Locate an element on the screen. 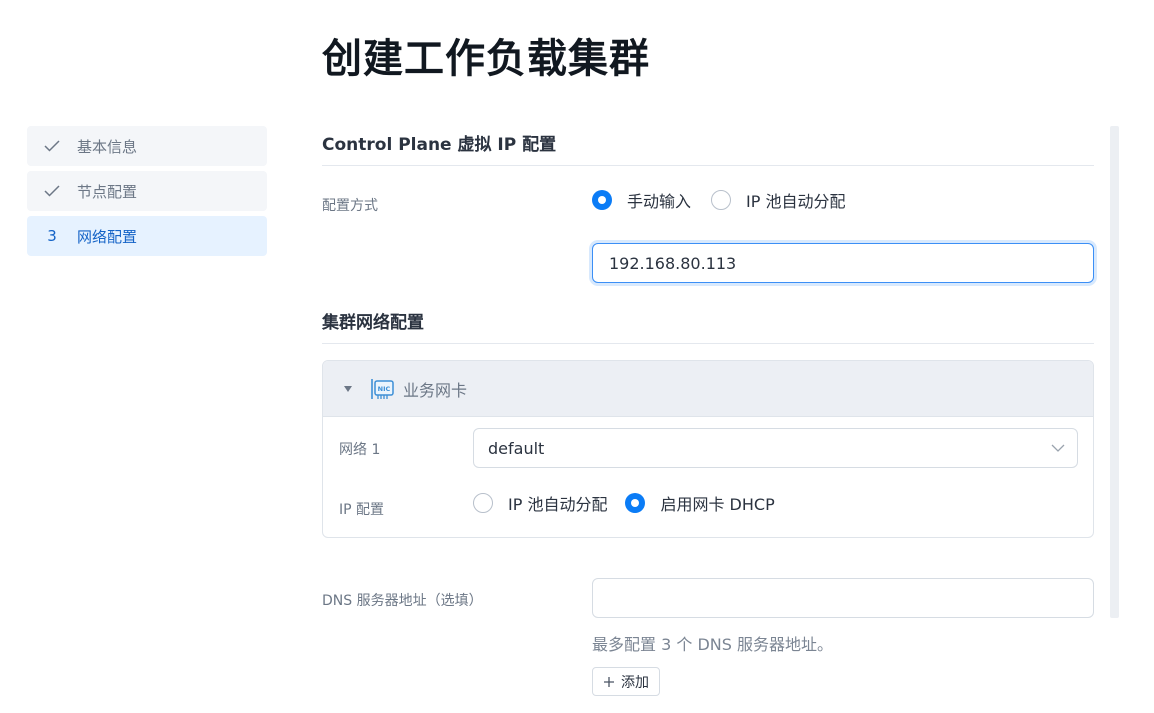 Image resolution: width=1154 pixels, height=713 pixels. step-label: 网络配置 is located at coordinates (107, 236).